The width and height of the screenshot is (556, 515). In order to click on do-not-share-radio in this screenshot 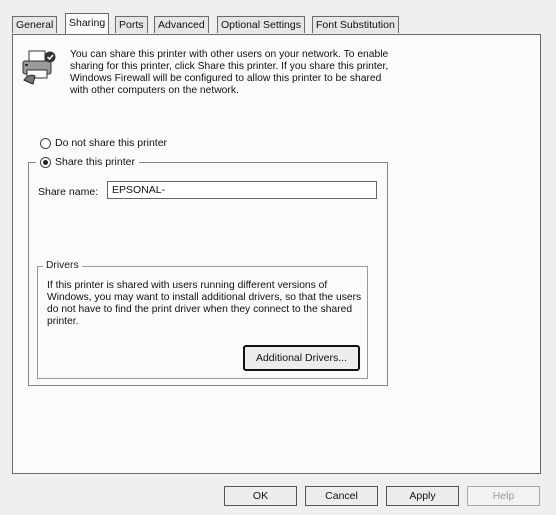, I will do `click(45, 143)`.